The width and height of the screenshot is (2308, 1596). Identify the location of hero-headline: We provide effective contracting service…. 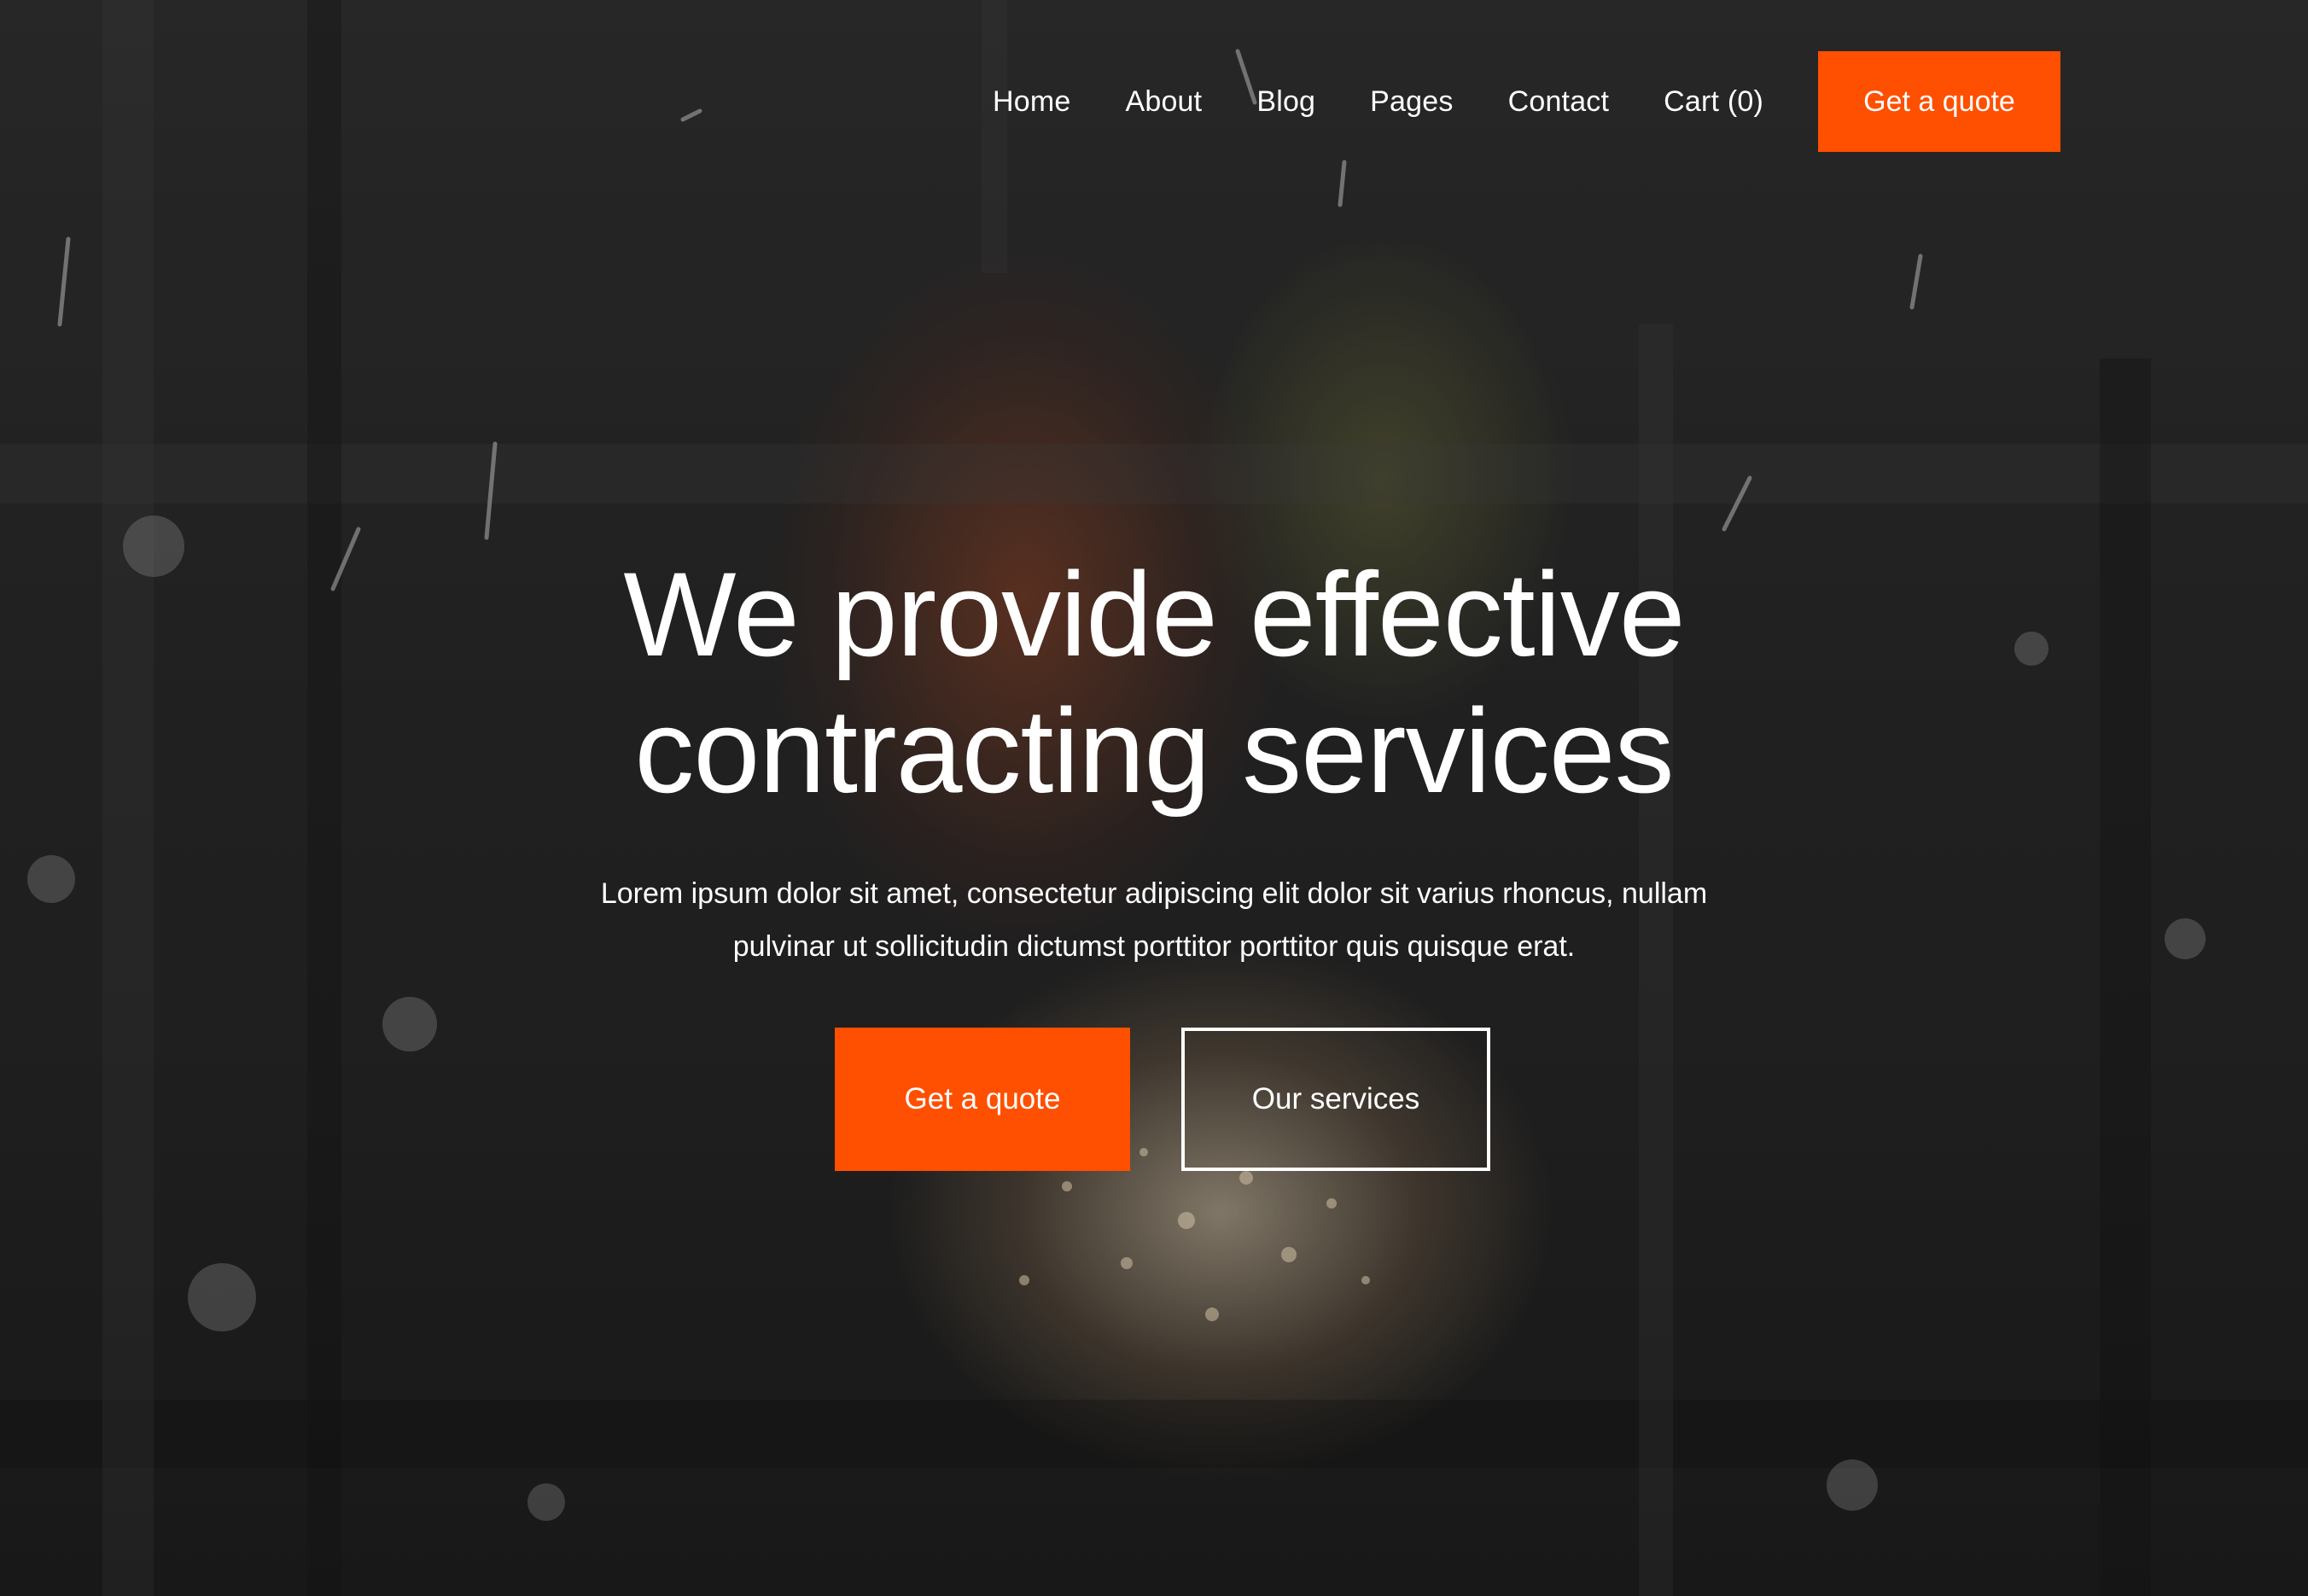
(1154, 682).